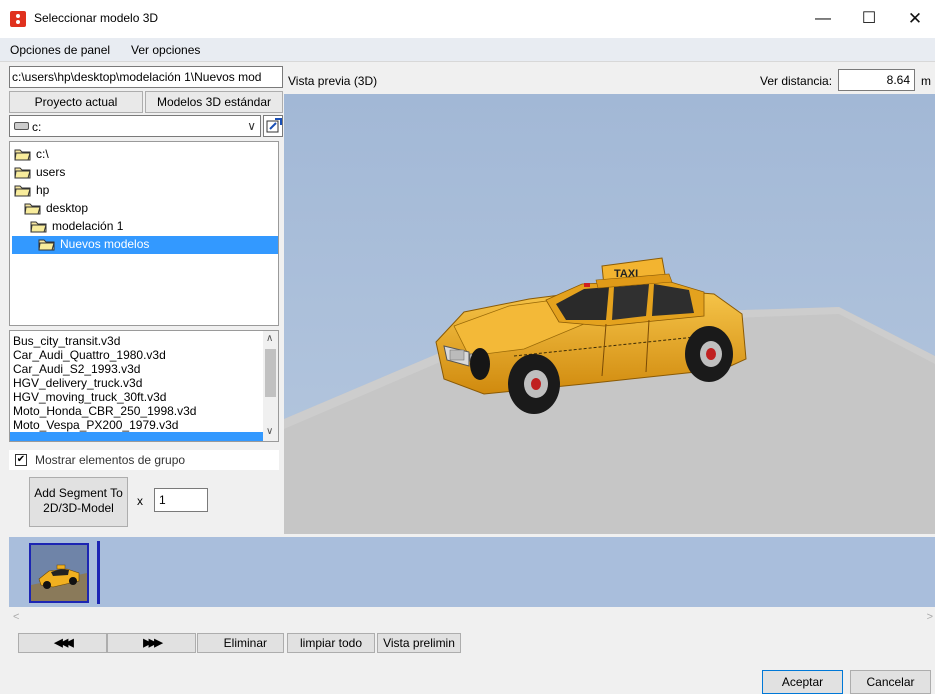 The width and height of the screenshot is (935, 694). Describe the element at coordinates (331, 643) in the screenshot. I see `clear-all-button: limpiar todo` at that location.